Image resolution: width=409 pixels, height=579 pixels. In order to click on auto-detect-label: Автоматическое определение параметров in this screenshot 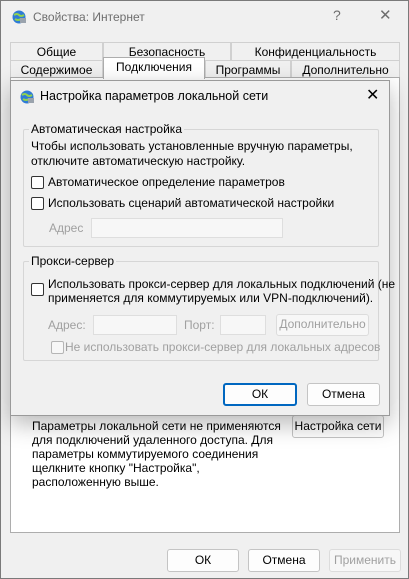, I will do `click(166, 182)`.